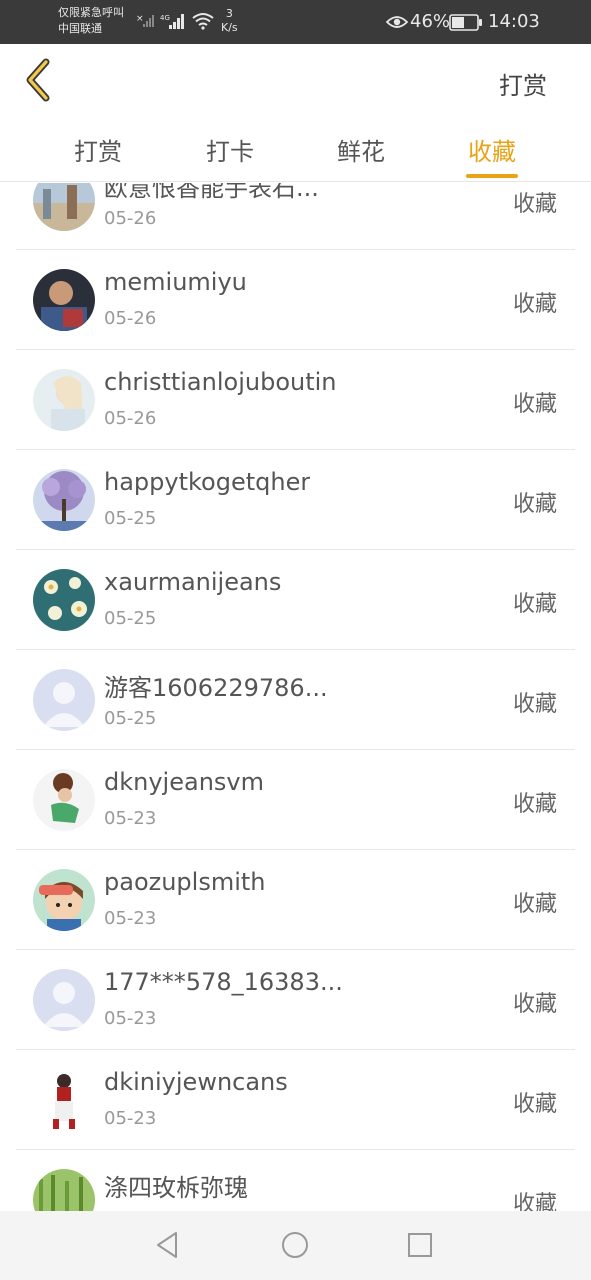 Image resolution: width=591 pixels, height=1280 pixels. I want to click on network-label: 4G, so click(165, 18).